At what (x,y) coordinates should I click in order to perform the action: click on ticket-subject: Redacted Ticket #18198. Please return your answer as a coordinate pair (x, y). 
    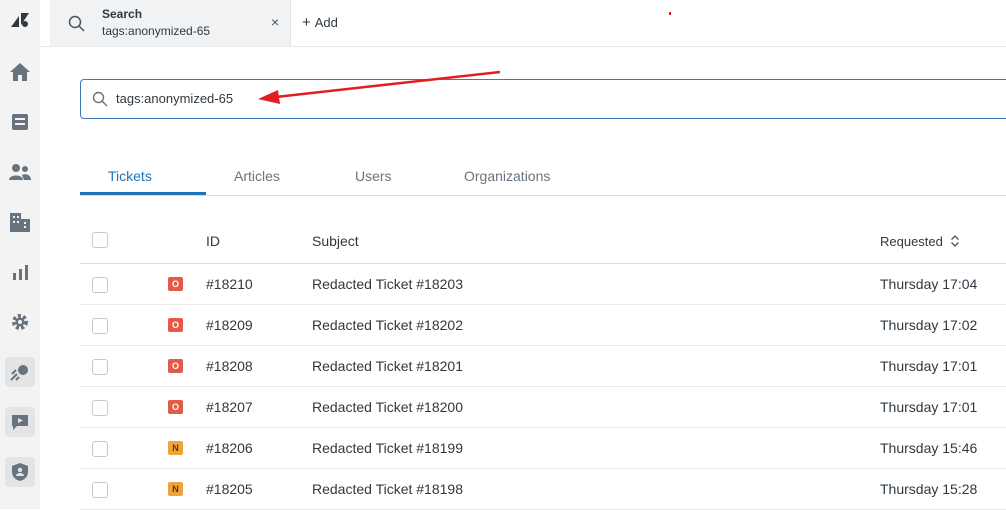
    Looking at the image, I should click on (387, 489).